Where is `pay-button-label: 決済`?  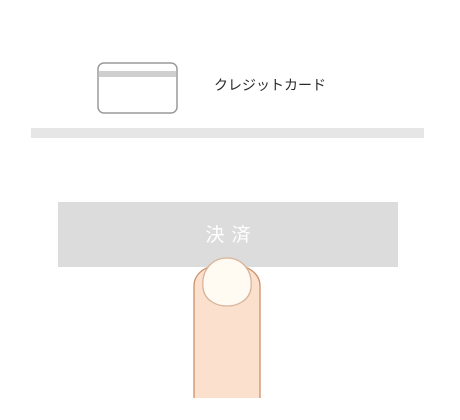
pay-button-label: 決済 is located at coordinates (231, 235).